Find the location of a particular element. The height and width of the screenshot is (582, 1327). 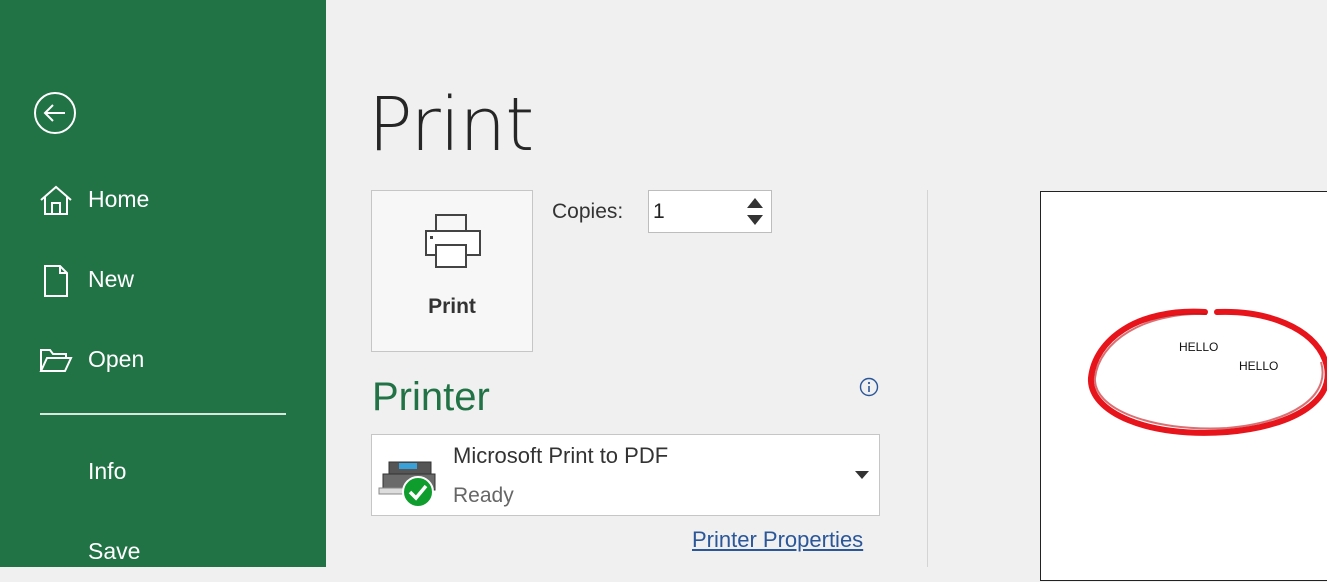

nav-label: Info is located at coordinates (107, 471).